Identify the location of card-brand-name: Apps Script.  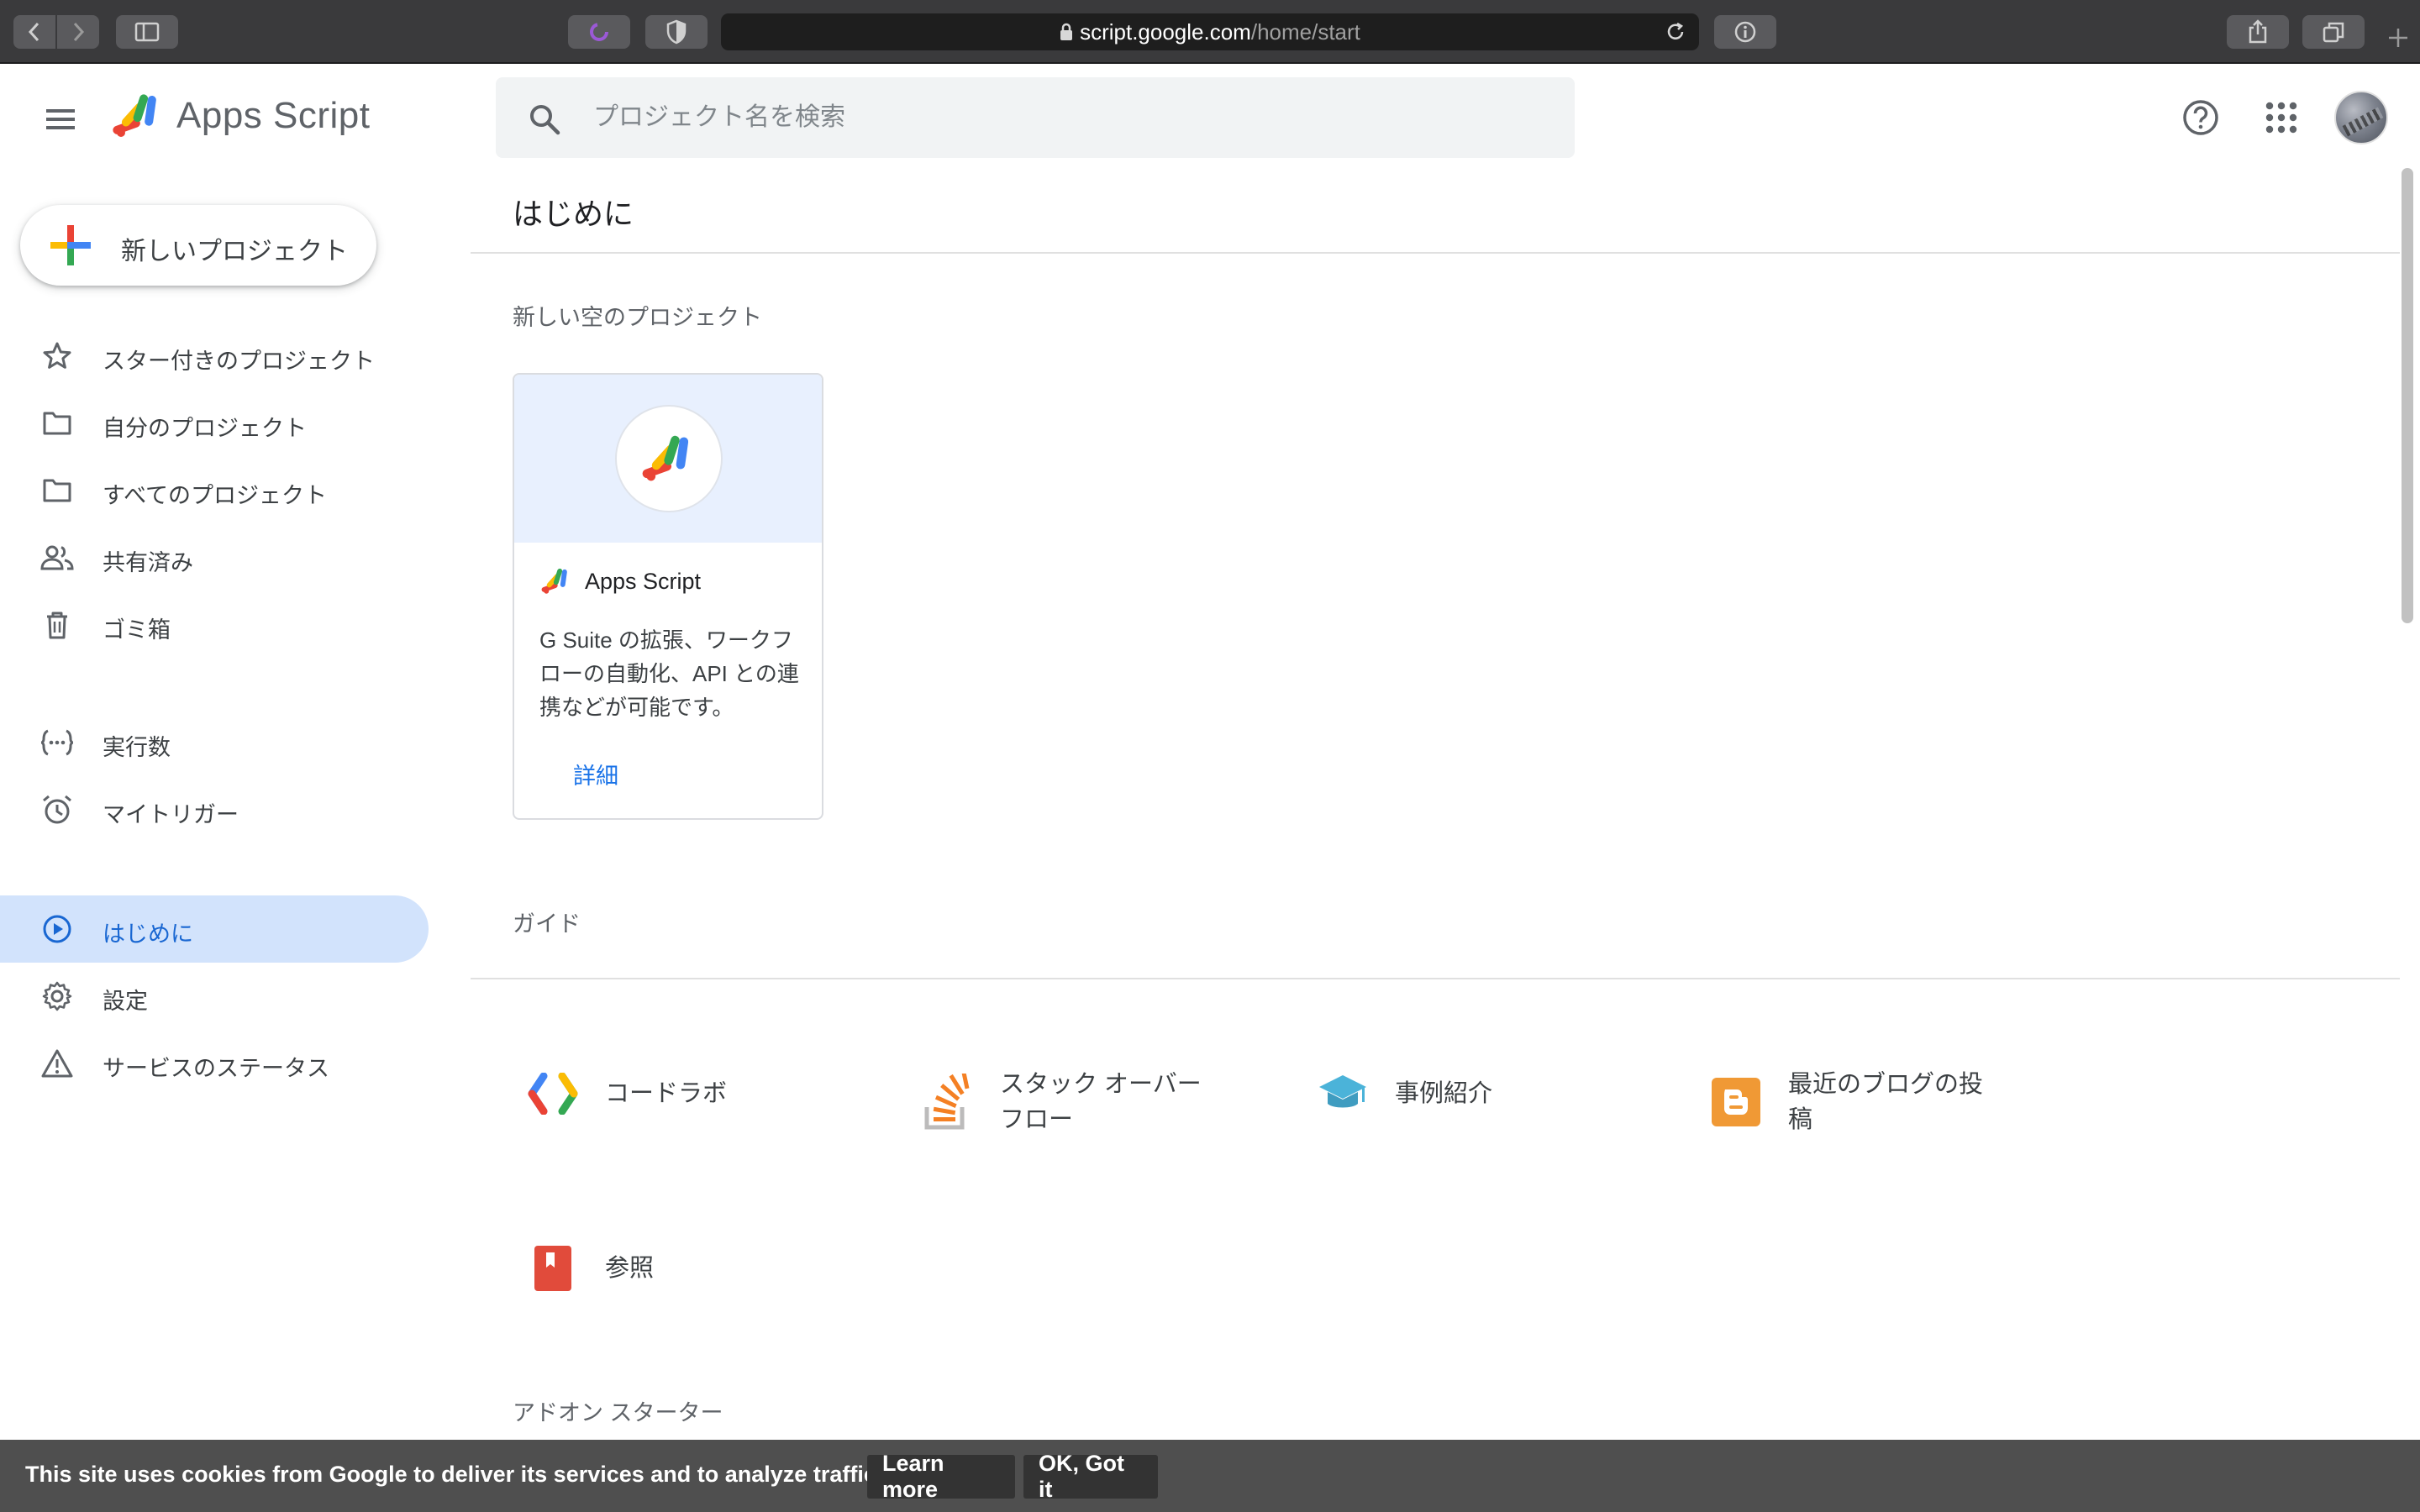
(643, 581).